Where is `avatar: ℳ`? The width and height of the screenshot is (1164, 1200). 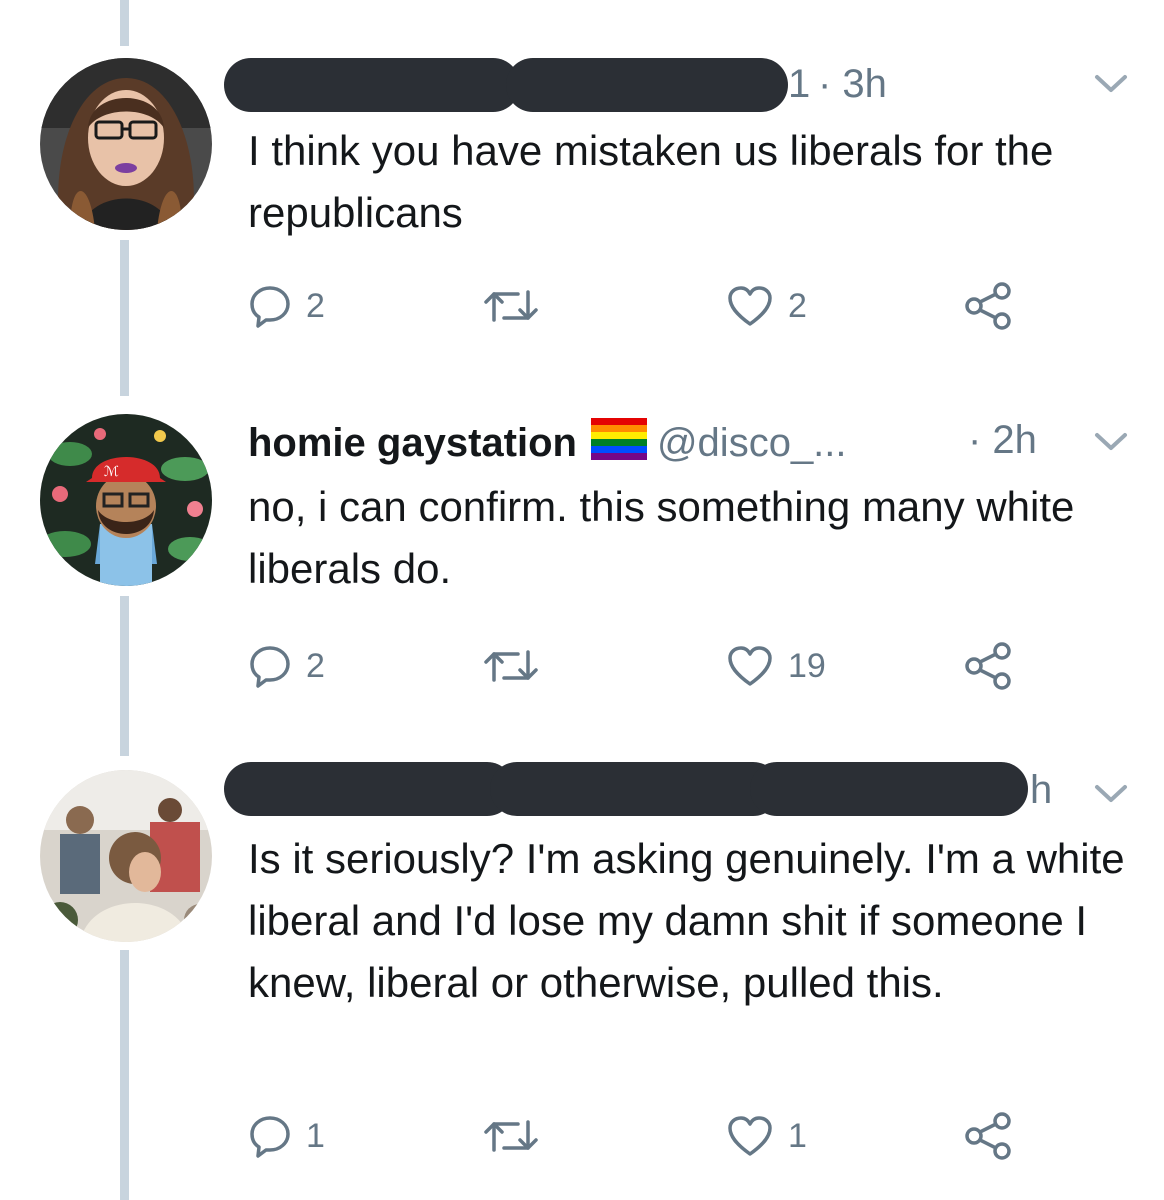
avatar: ℳ is located at coordinates (126, 500).